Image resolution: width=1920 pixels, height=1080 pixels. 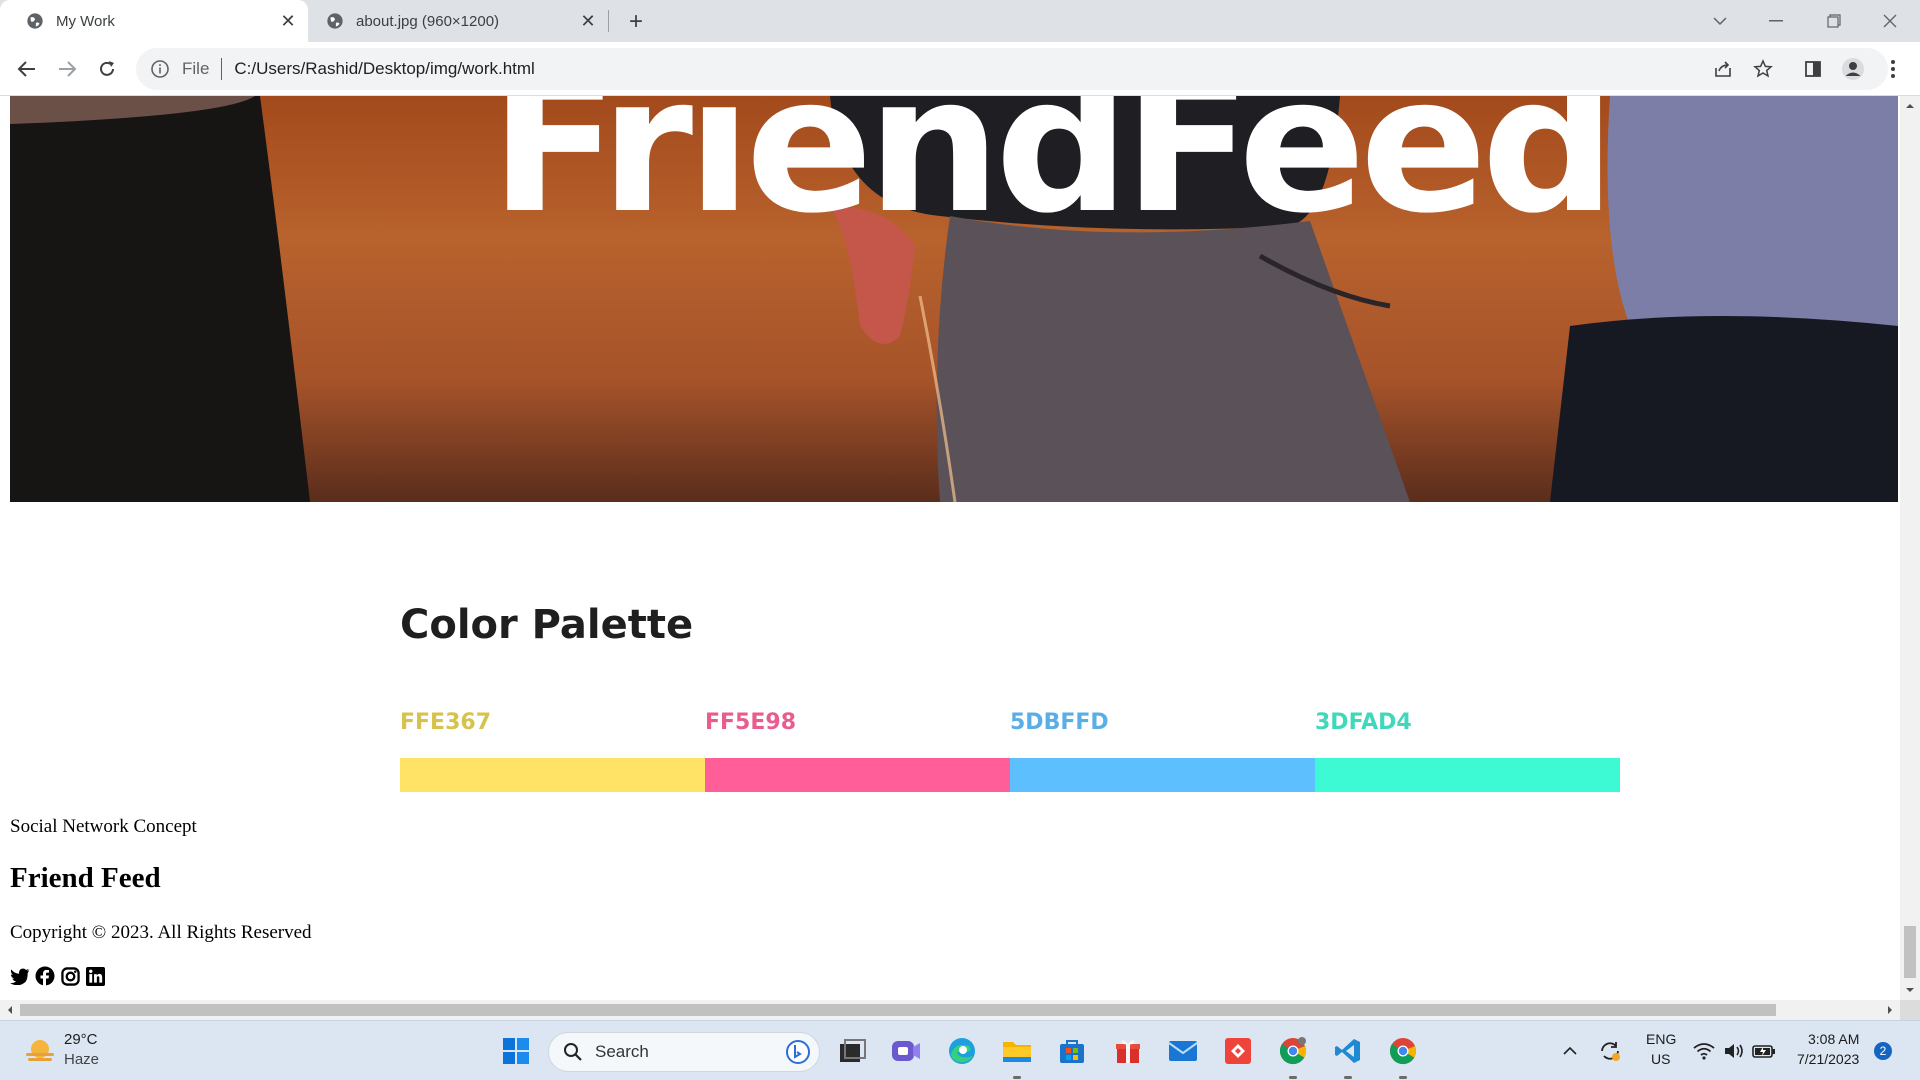 What do you see at coordinates (684, 1052) in the screenshot?
I see `taskbar-search: Search` at bounding box center [684, 1052].